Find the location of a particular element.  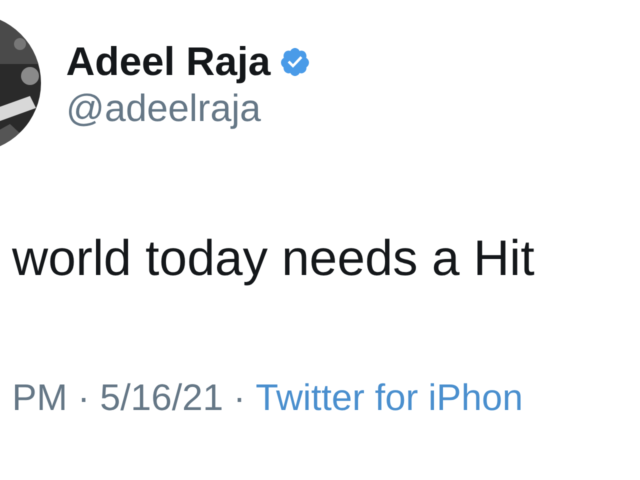

tweet-text: world today needs a Hit is located at coordinates (273, 258).